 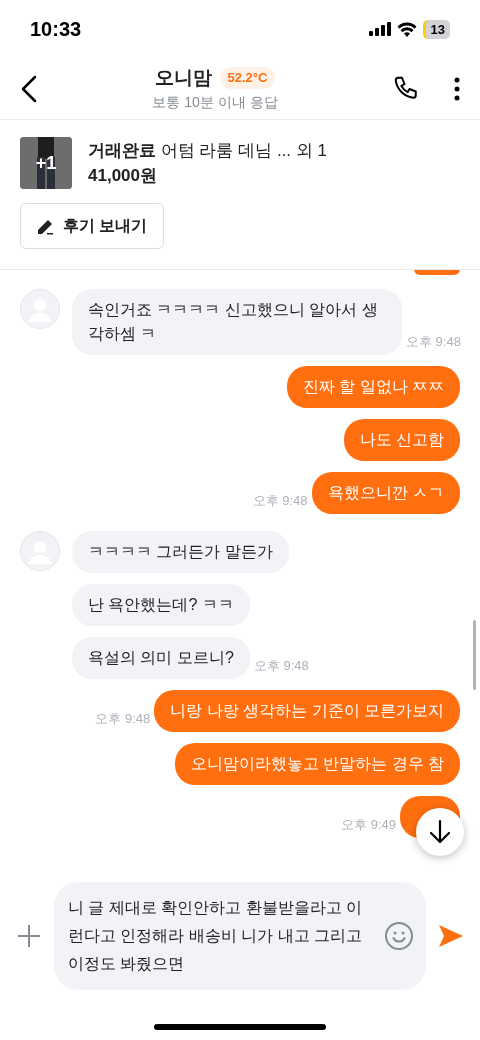 What do you see at coordinates (122, 150) in the screenshot?
I see `trade-status: 거래완료` at bounding box center [122, 150].